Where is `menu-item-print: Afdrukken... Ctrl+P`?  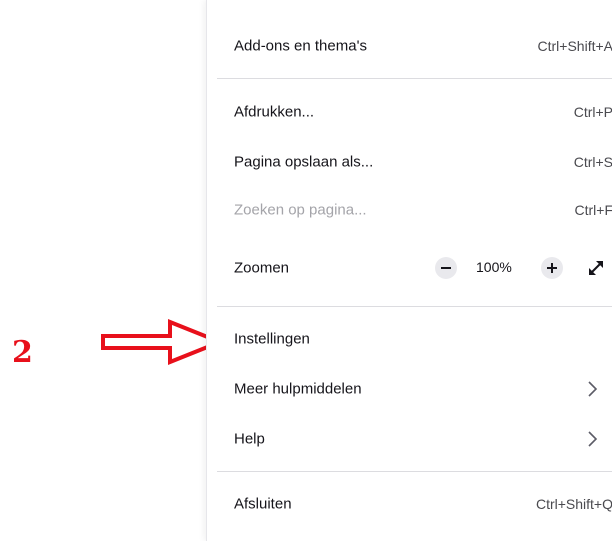
menu-item-print: Afdrukken... Ctrl+P is located at coordinates (409, 112).